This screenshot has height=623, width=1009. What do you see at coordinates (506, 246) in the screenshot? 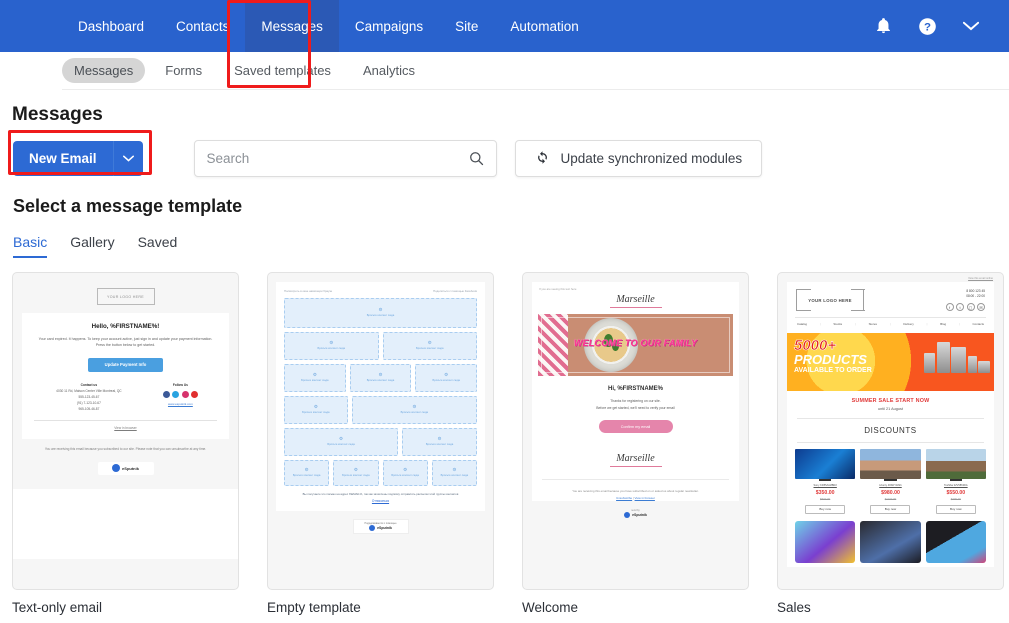
I see `template-category-tabs: Basic Gallery Saved` at bounding box center [506, 246].